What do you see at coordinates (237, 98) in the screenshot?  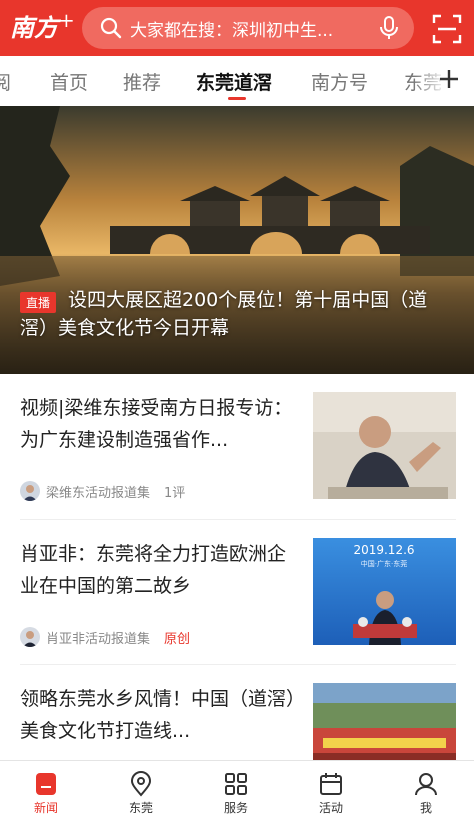 I see `active-tab-indicator` at bounding box center [237, 98].